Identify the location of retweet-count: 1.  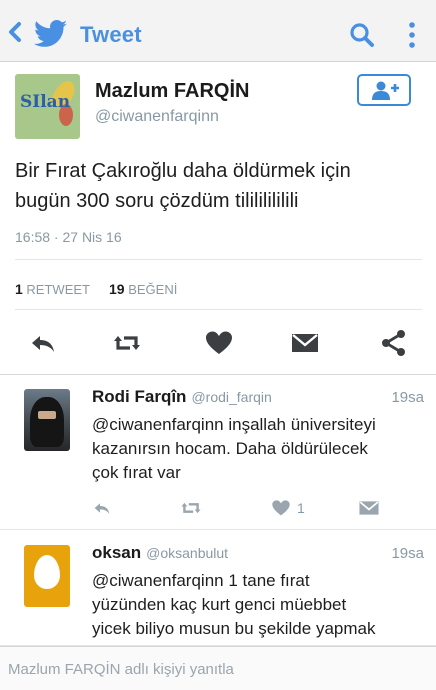
(19, 289).